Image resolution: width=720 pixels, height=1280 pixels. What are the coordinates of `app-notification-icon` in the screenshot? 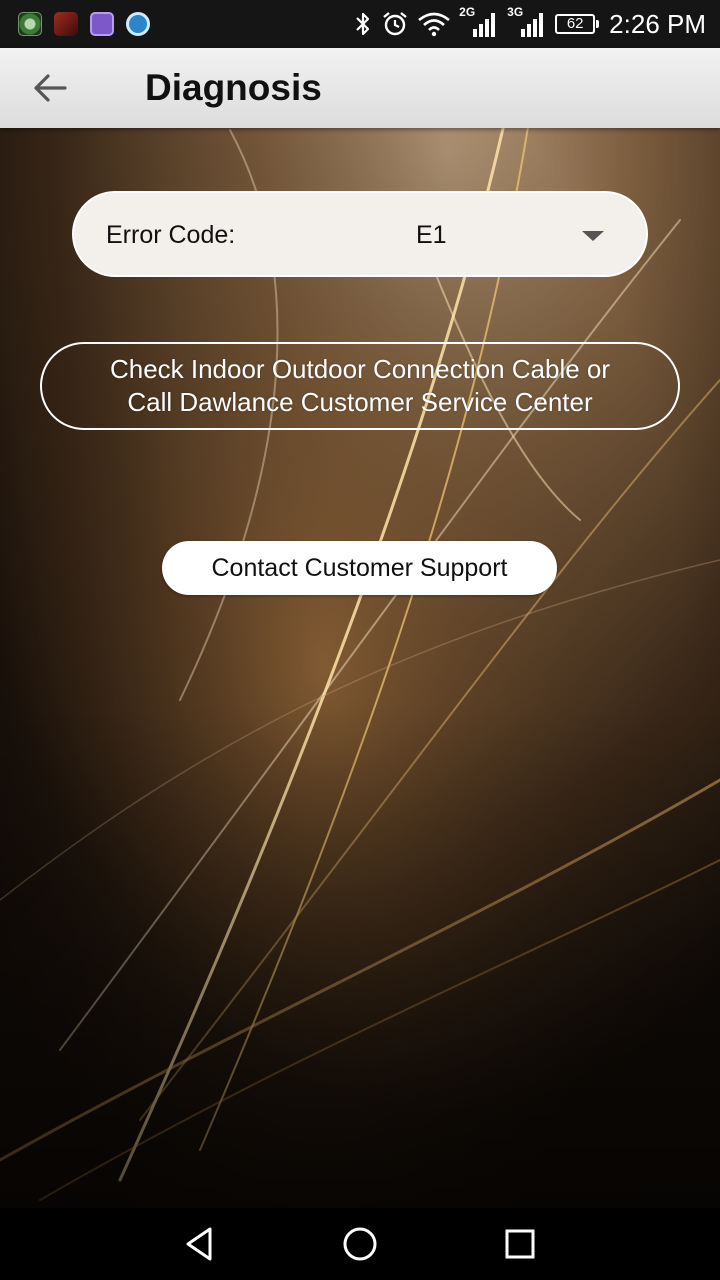 It's located at (30, 24).